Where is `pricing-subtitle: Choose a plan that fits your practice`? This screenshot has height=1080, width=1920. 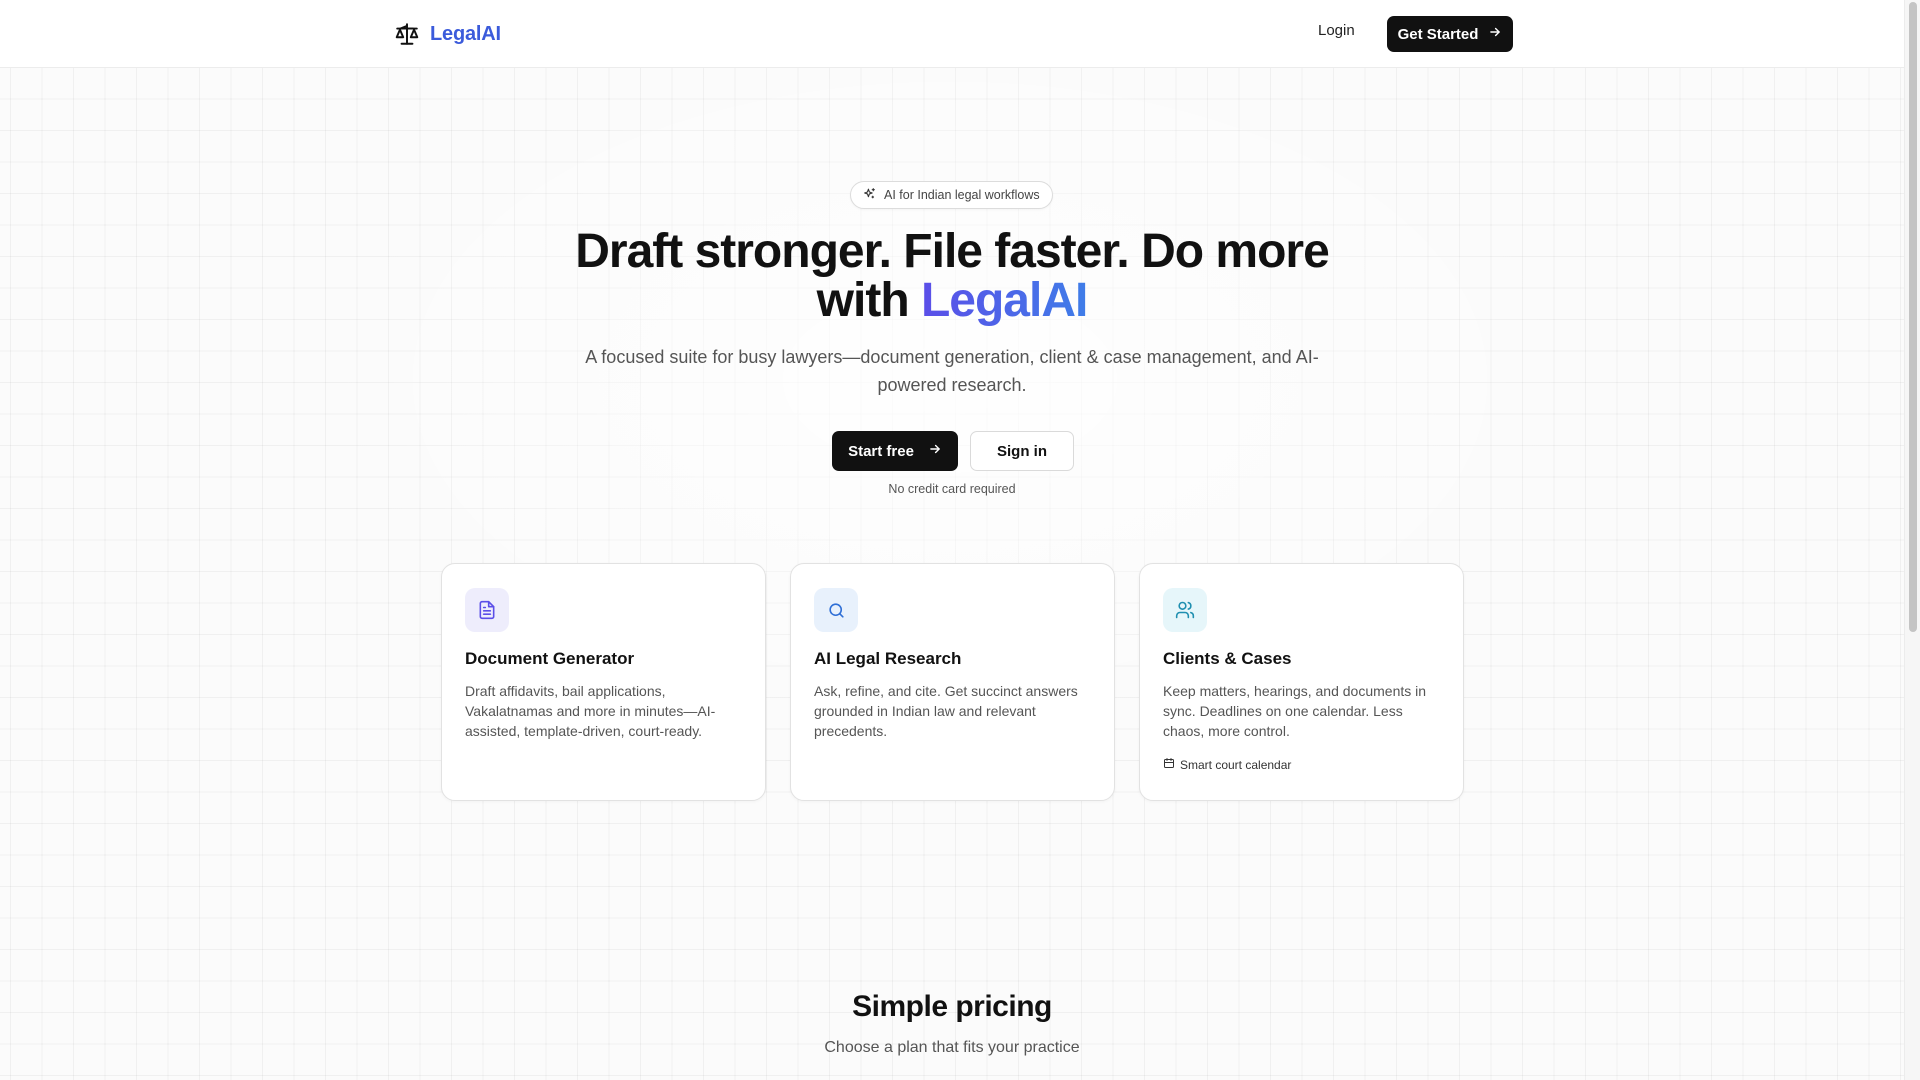
pricing-subtitle: Choose a plan that fits your practice is located at coordinates (952, 1047).